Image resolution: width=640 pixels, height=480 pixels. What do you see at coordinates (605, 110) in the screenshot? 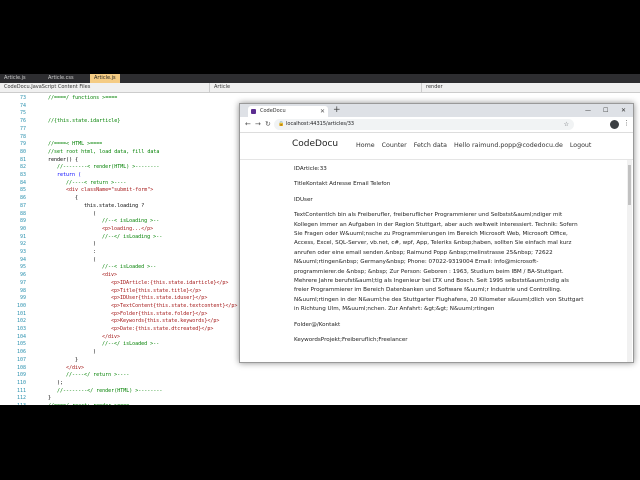
I see `maximize-icon: ☐` at bounding box center [605, 110].